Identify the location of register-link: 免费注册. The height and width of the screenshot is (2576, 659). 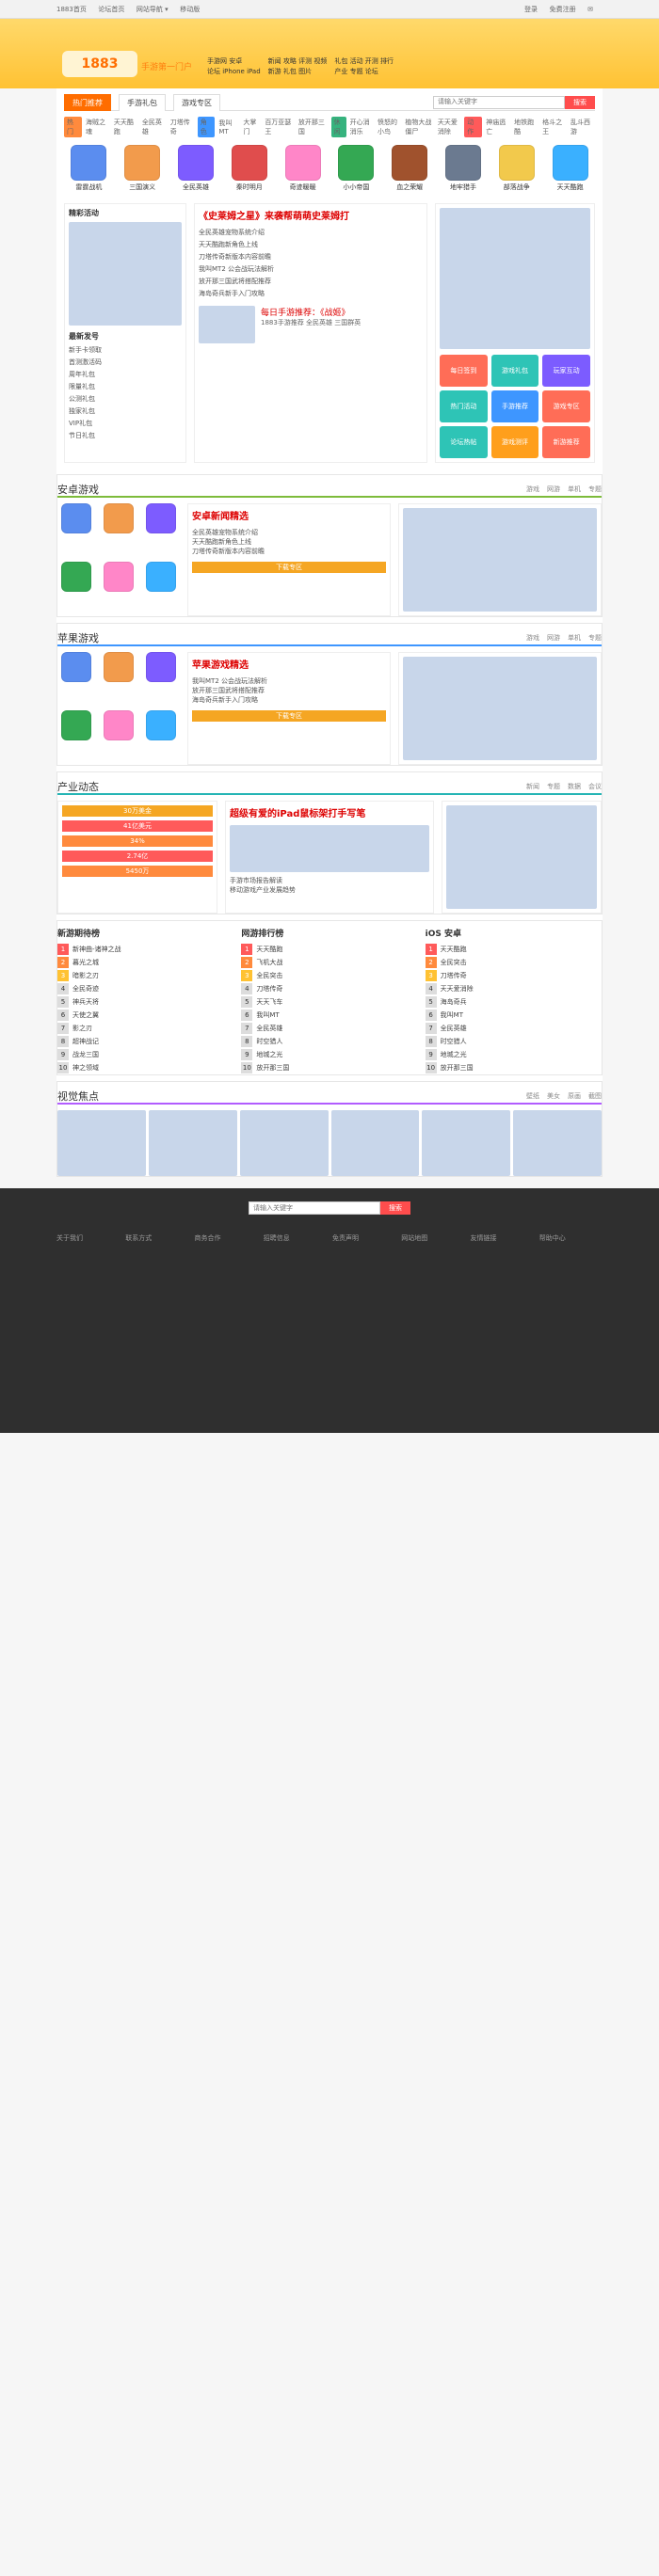
(563, 9).